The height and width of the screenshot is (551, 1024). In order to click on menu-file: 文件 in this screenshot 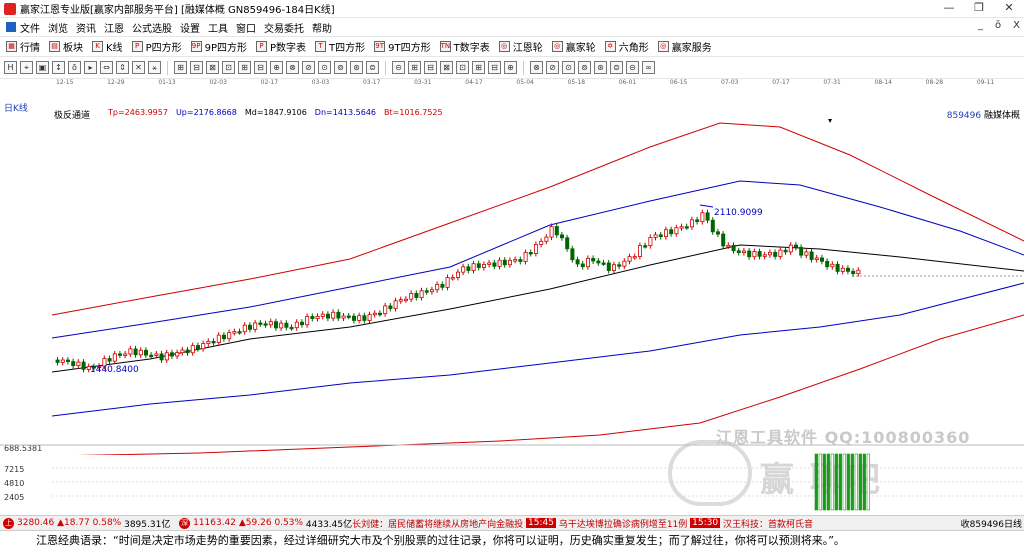, I will do `click(30, 27)`.